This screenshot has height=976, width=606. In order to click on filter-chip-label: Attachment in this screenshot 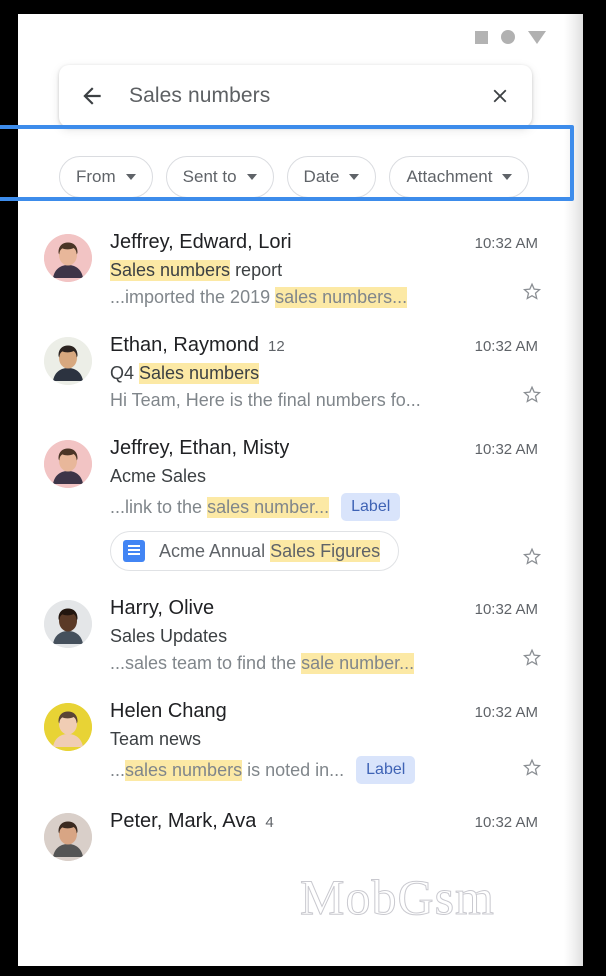, I will do `click(449, 176)`.